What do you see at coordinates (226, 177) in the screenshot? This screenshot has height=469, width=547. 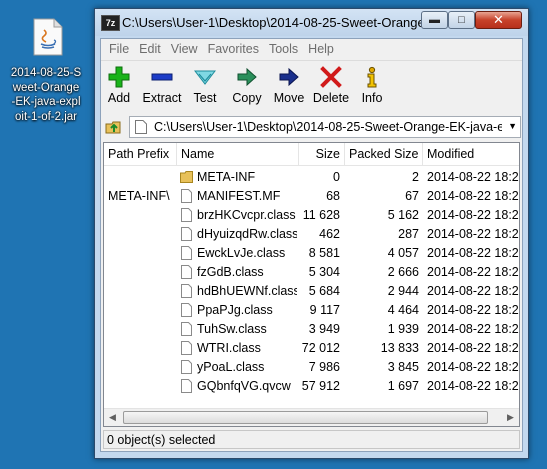 I see `cell-name: META-INF` at bounding box center [226, 177].